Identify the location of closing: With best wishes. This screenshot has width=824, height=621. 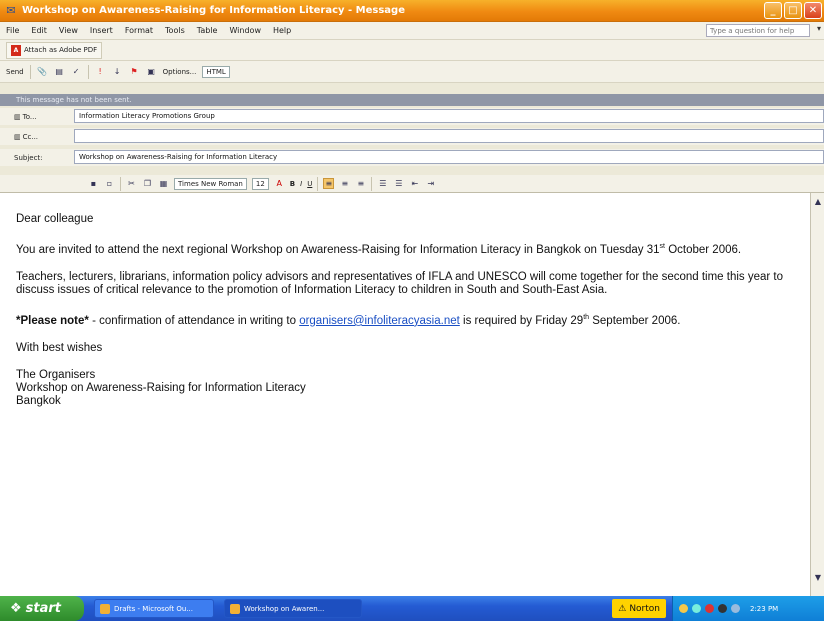
(59, 347).